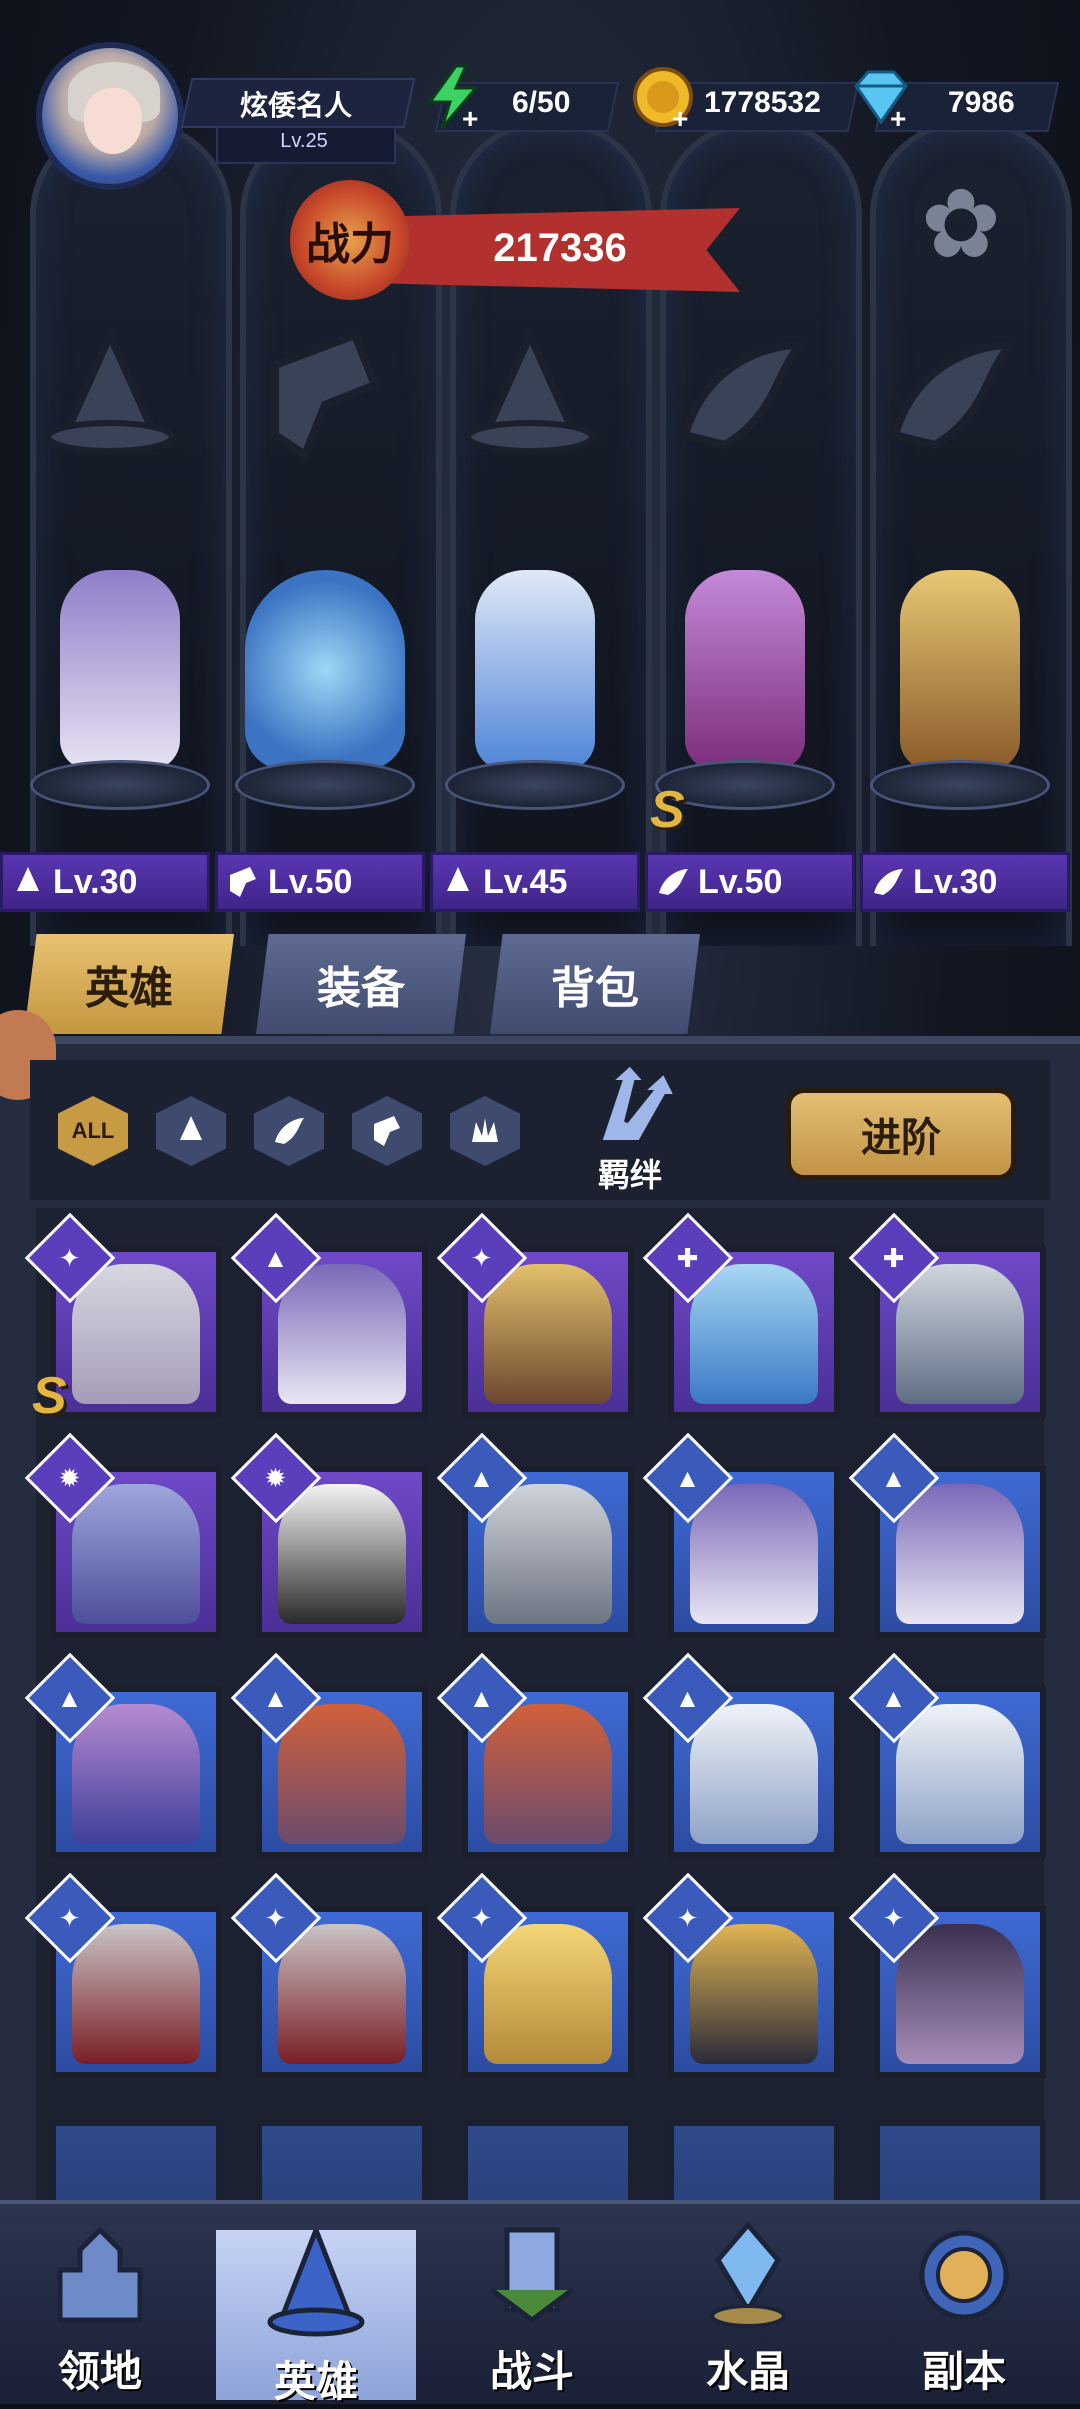 The width and height of the screenshot is (1080, 2409). Describe the element at coordinates (361, 984) in the screenshot. I see `tab-equipment: 装备` at that location.